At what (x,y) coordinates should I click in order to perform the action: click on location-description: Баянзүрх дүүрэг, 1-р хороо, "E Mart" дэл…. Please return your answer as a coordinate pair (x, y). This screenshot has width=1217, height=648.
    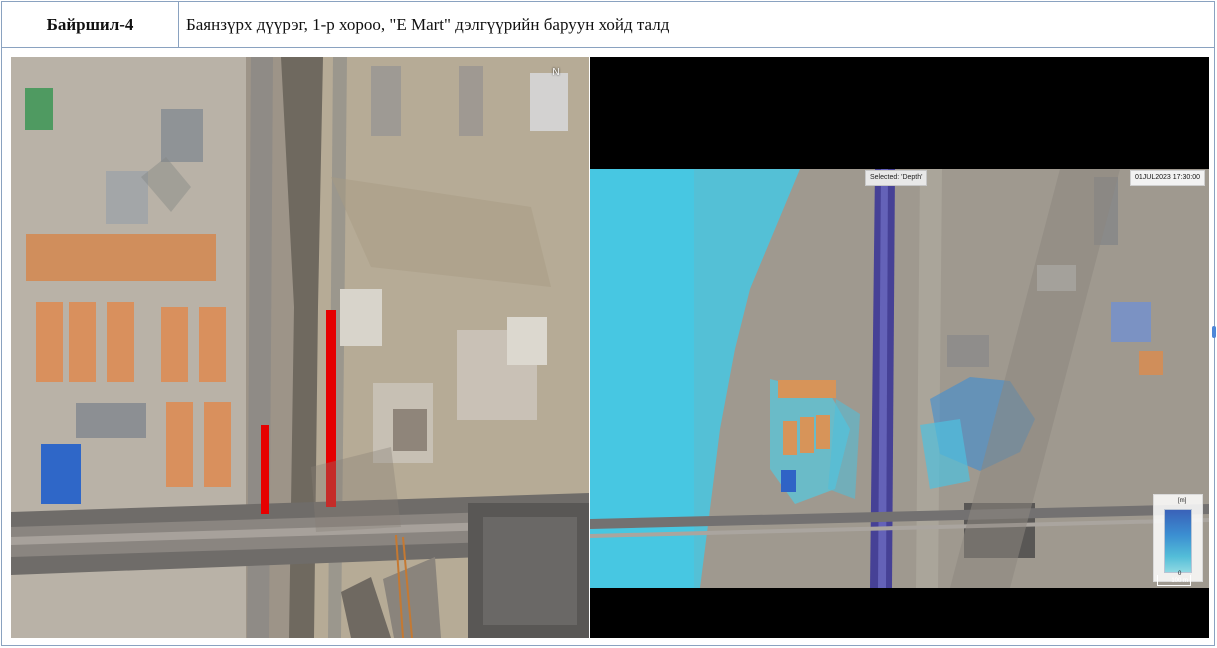
    Looking at the image, I should click on (428, 24).